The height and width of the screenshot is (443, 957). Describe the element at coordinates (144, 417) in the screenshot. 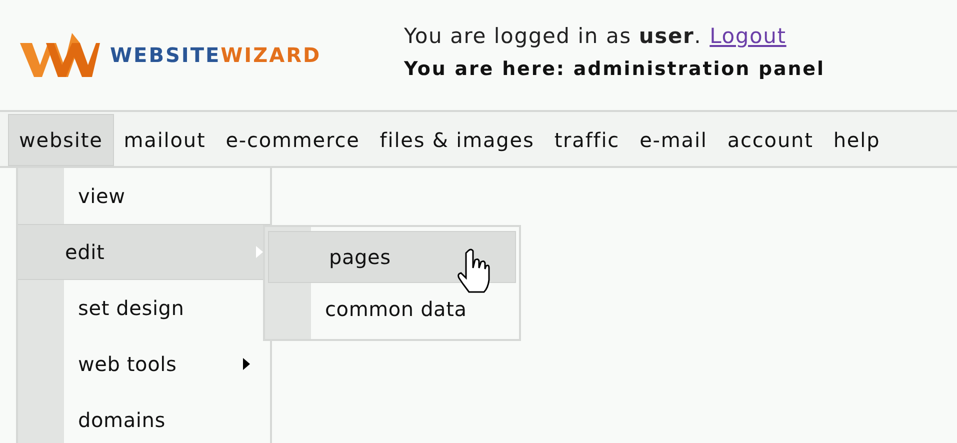

I see `menu-item: domains` at that location.